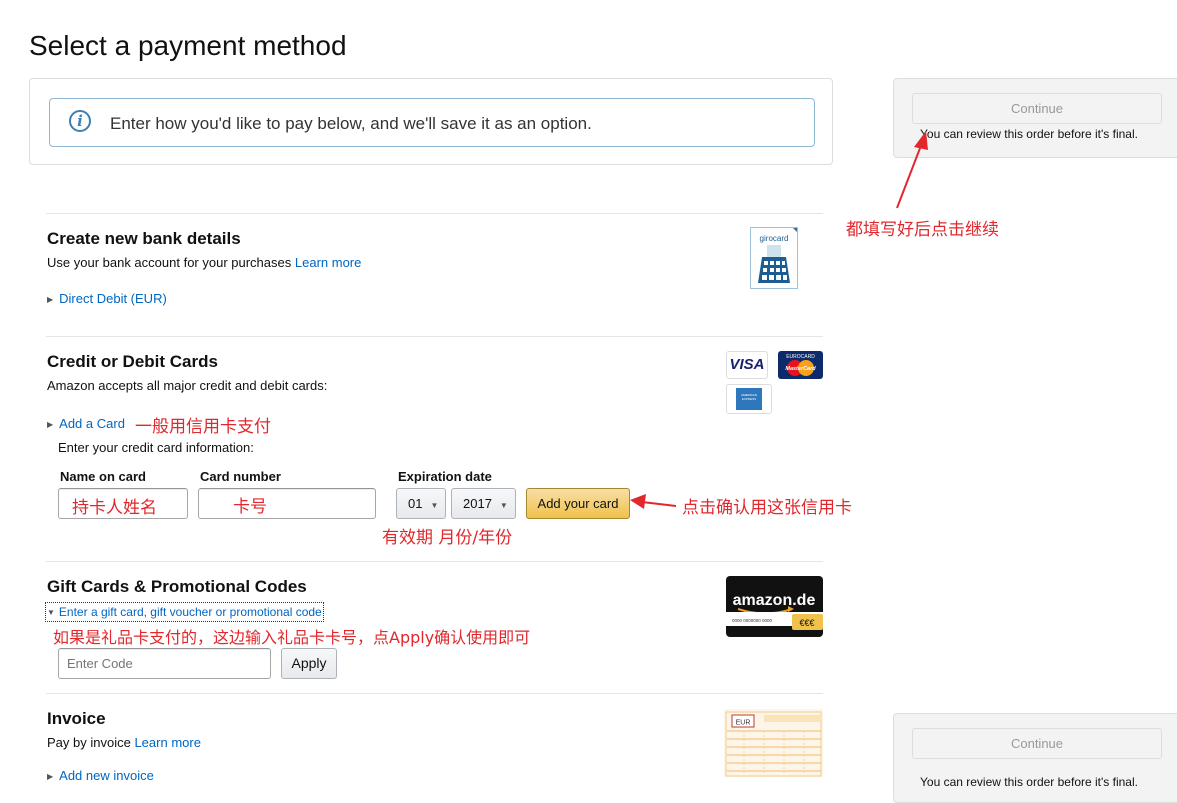  Describe the element at coordinates (292, 637) in the screenshot. I see `annotation-gift: 如果是礼品卡支付的，这边输入礼品卡卡号，点Apply确认使用即可` at that location.